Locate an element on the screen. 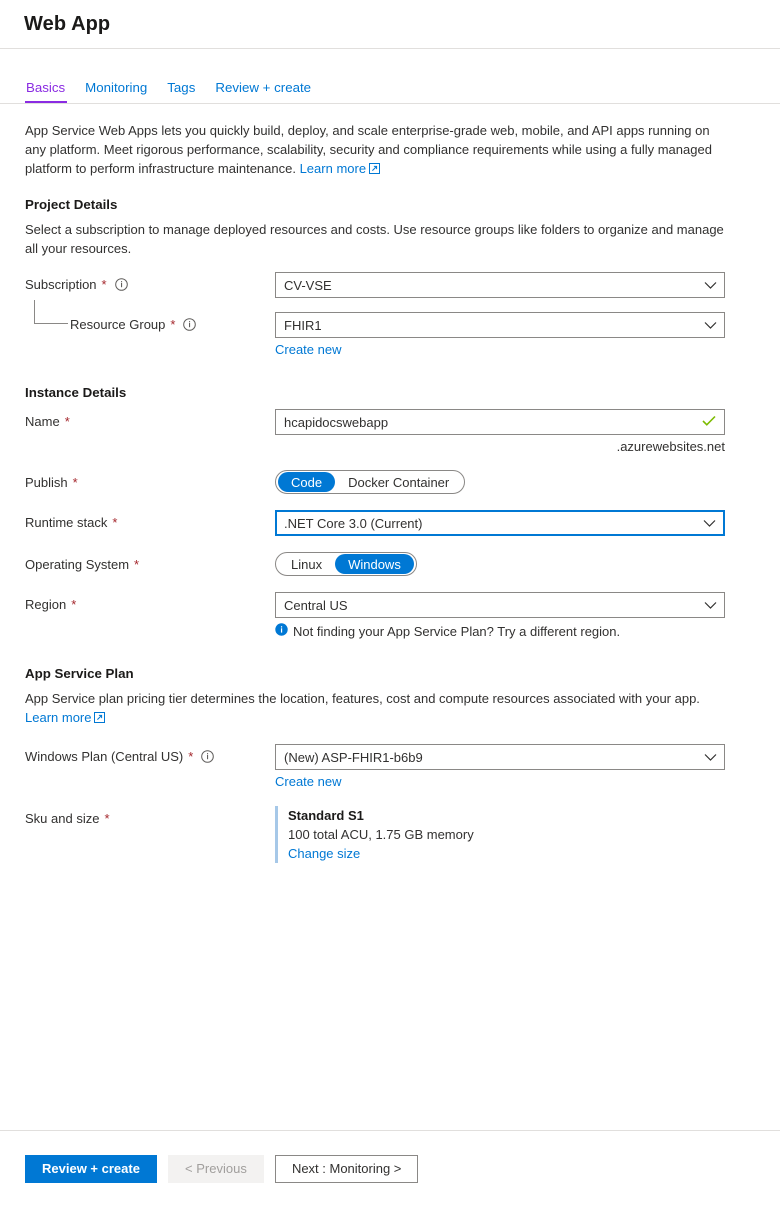  tab-monitoring: Monitoring is located at coordinates (116, 91).